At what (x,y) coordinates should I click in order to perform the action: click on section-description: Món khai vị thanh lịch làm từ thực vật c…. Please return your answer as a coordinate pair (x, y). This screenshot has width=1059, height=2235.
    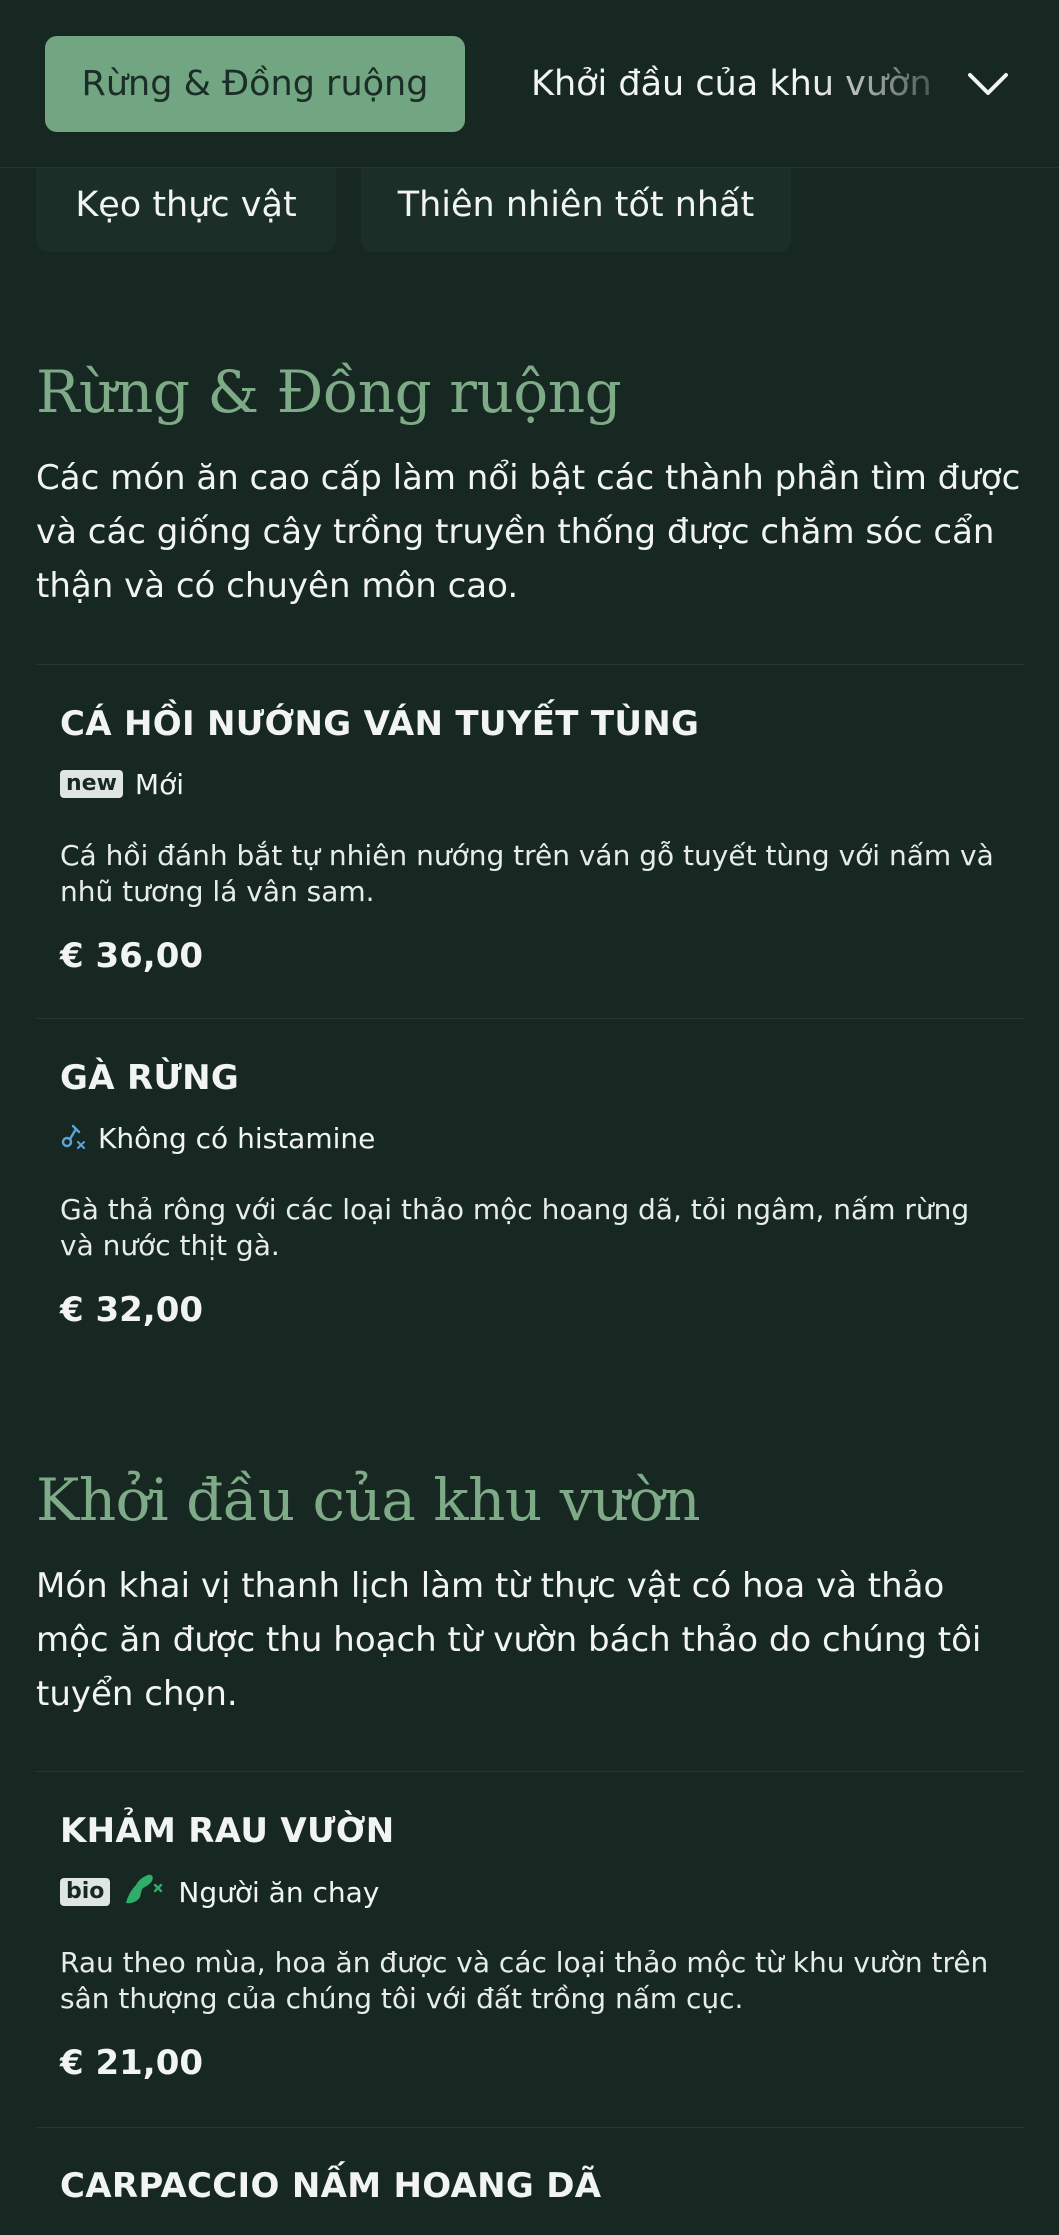
    Looking at the image, I should click on (509, 1640).